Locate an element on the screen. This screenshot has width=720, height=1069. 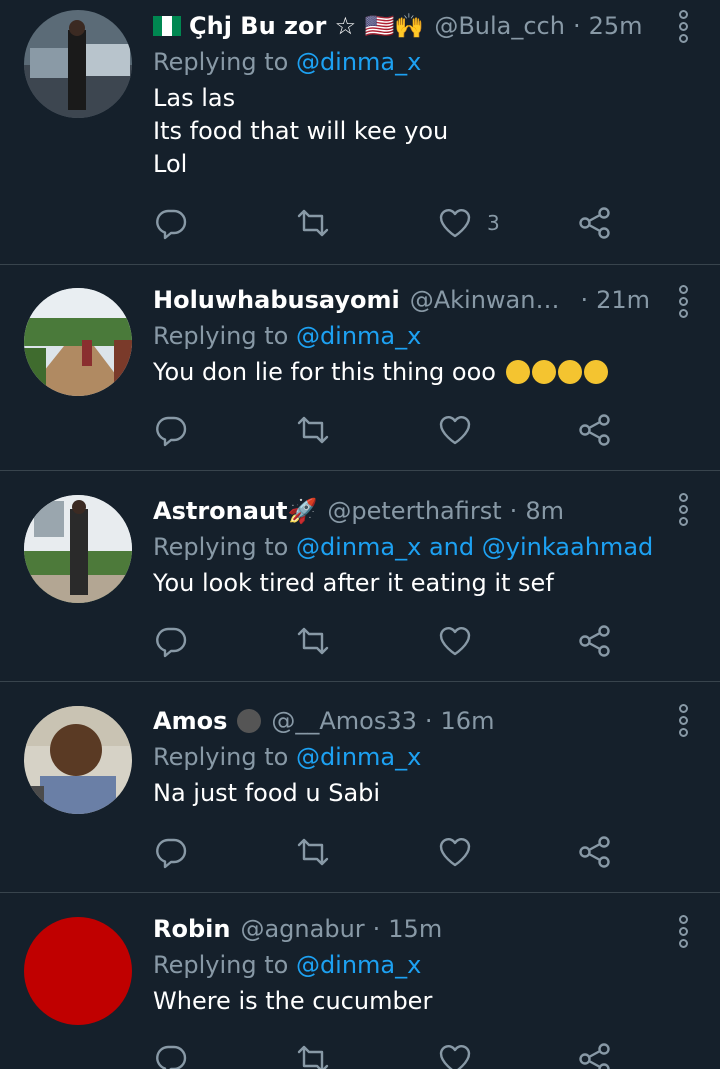
tweet-text: Where is the cucumber is located at coordinates (293, 1001).